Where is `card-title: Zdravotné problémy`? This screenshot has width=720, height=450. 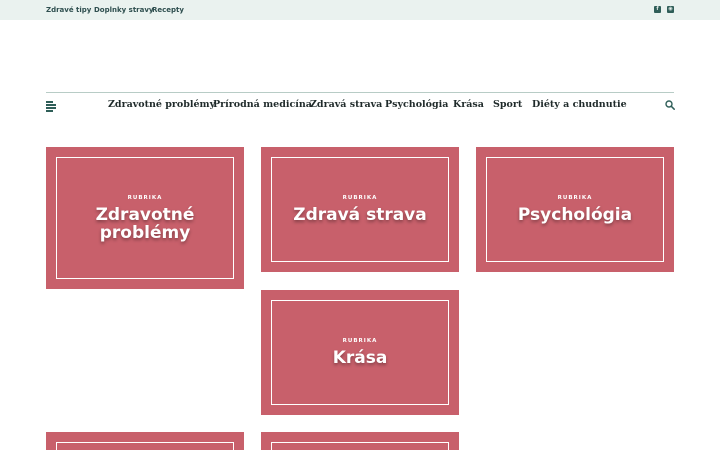 card-title: Zdravotné problémy is located at coordinates (145, 224).